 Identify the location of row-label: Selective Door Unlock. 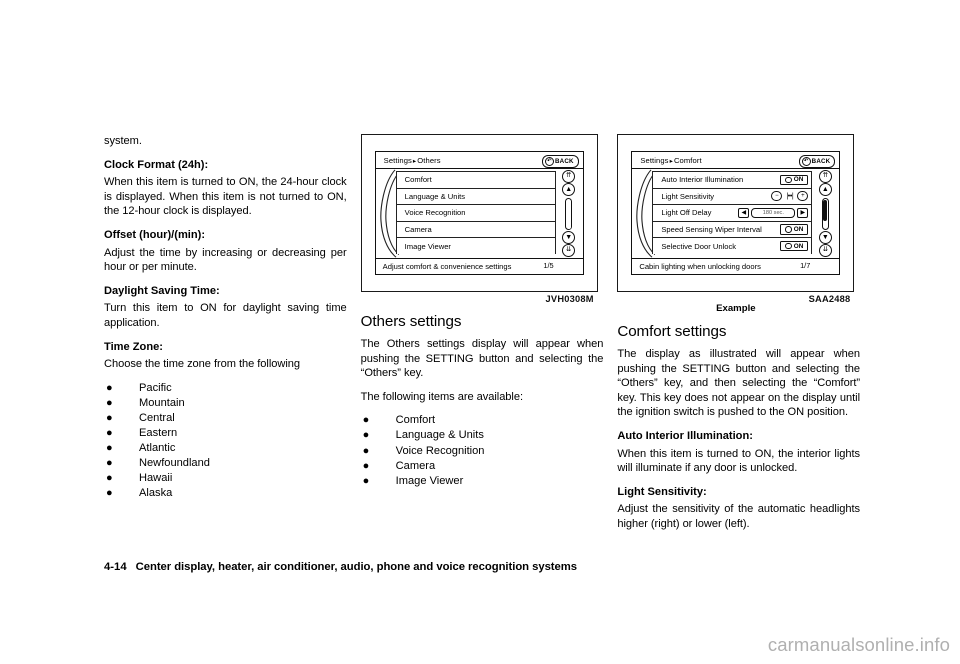
(699, 246).